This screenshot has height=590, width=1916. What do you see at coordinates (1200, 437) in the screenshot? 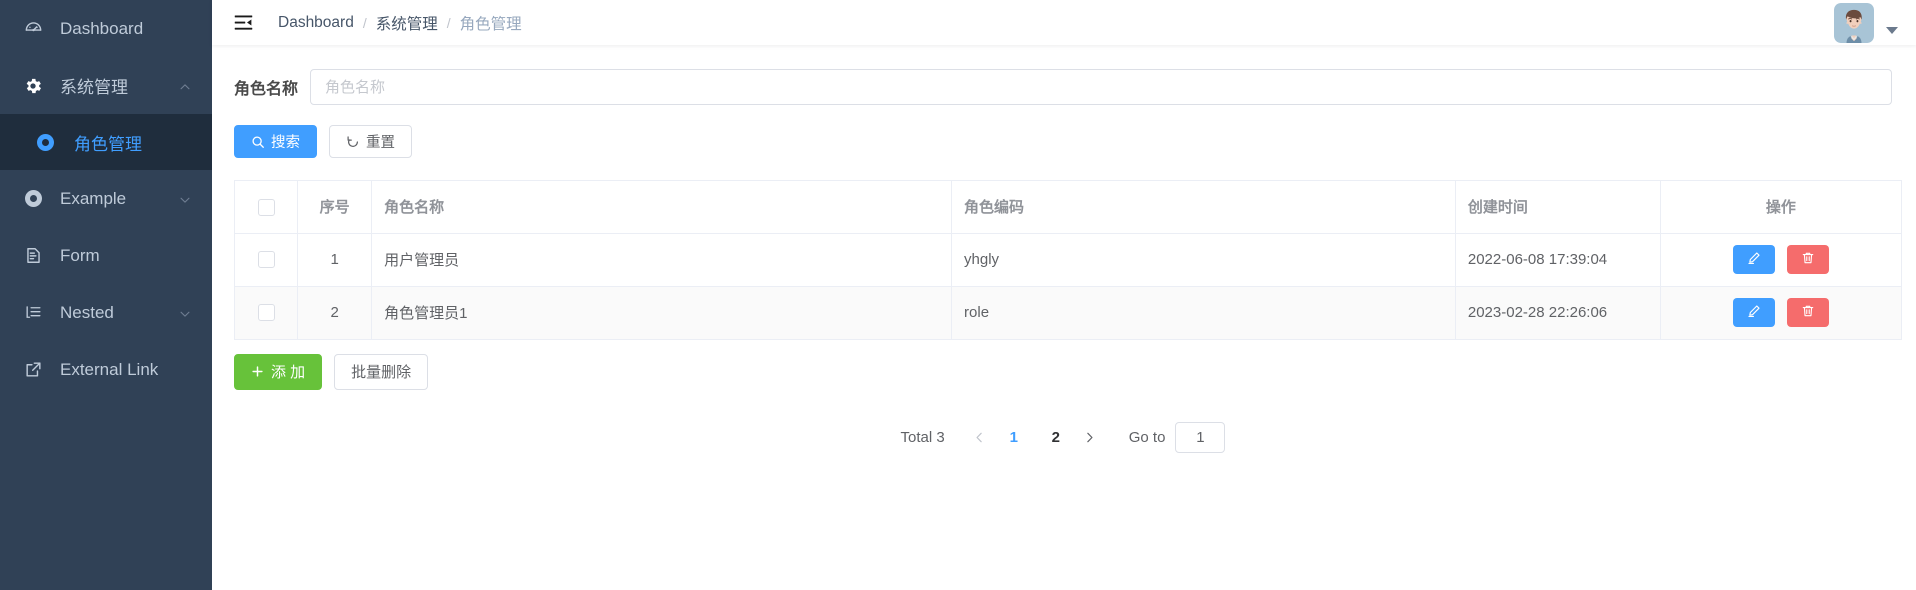
I see `pagination-jump-input` at bounding box center [1200, 437].